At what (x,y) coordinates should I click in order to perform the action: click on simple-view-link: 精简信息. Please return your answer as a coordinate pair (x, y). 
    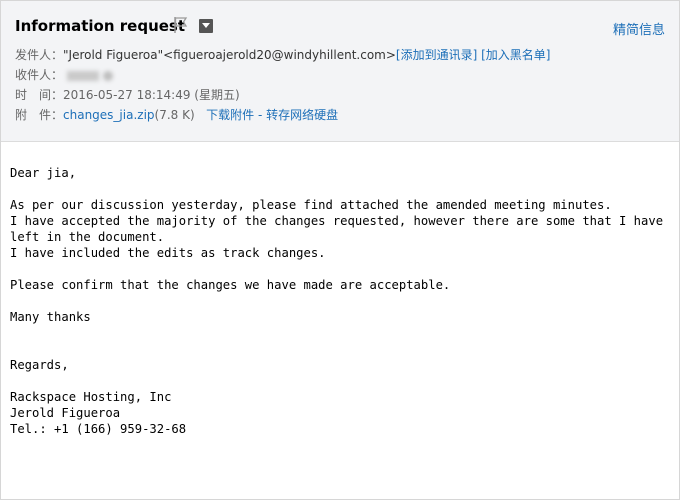
    Looking at the image, I should click on (639, 28).